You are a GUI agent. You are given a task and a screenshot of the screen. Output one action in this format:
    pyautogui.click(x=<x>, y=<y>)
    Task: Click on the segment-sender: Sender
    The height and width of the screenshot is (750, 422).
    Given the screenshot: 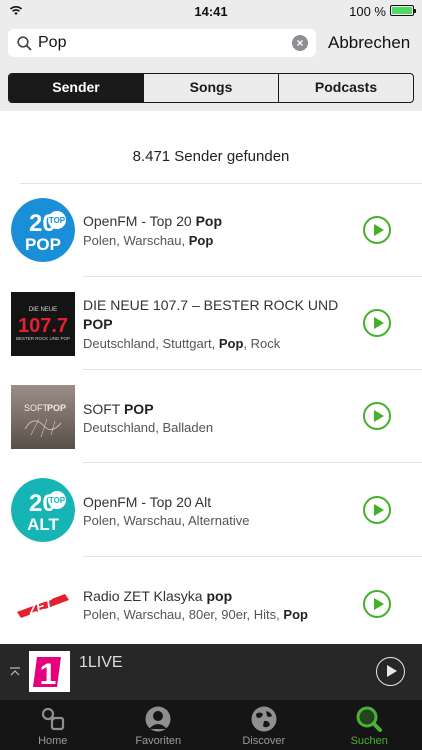 What is the action you would take?
    pyautogui.click(x=76, y=88)
    